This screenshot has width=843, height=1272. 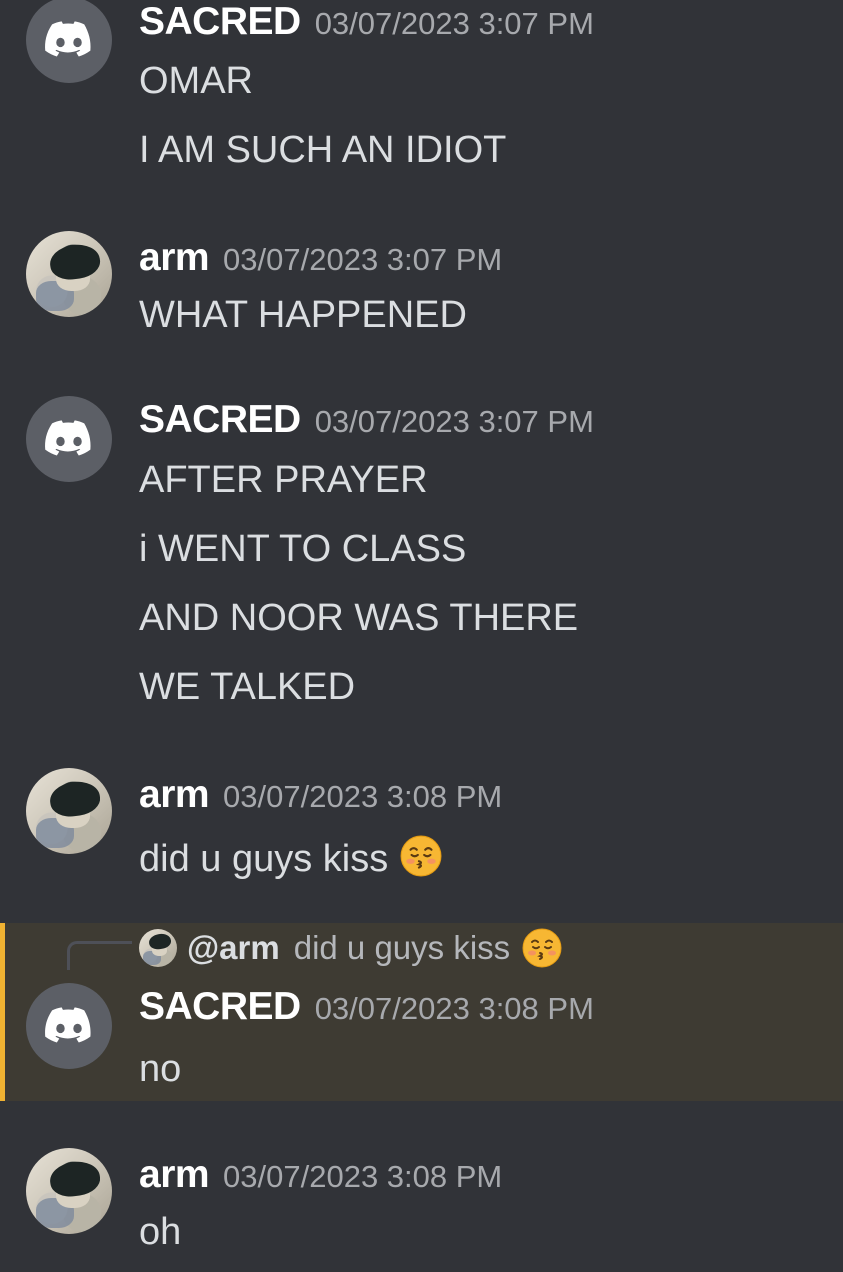 What do you see at coordinates (233, 948) in the screenshot?
I see `reply-mention: @arm` at bounding box center [233, 948].